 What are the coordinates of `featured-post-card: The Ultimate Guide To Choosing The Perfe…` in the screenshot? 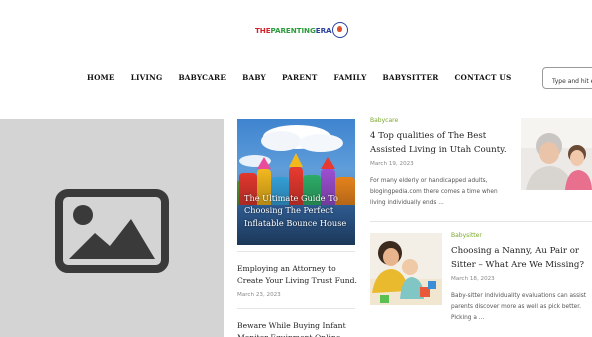 It's located at (296, 182).